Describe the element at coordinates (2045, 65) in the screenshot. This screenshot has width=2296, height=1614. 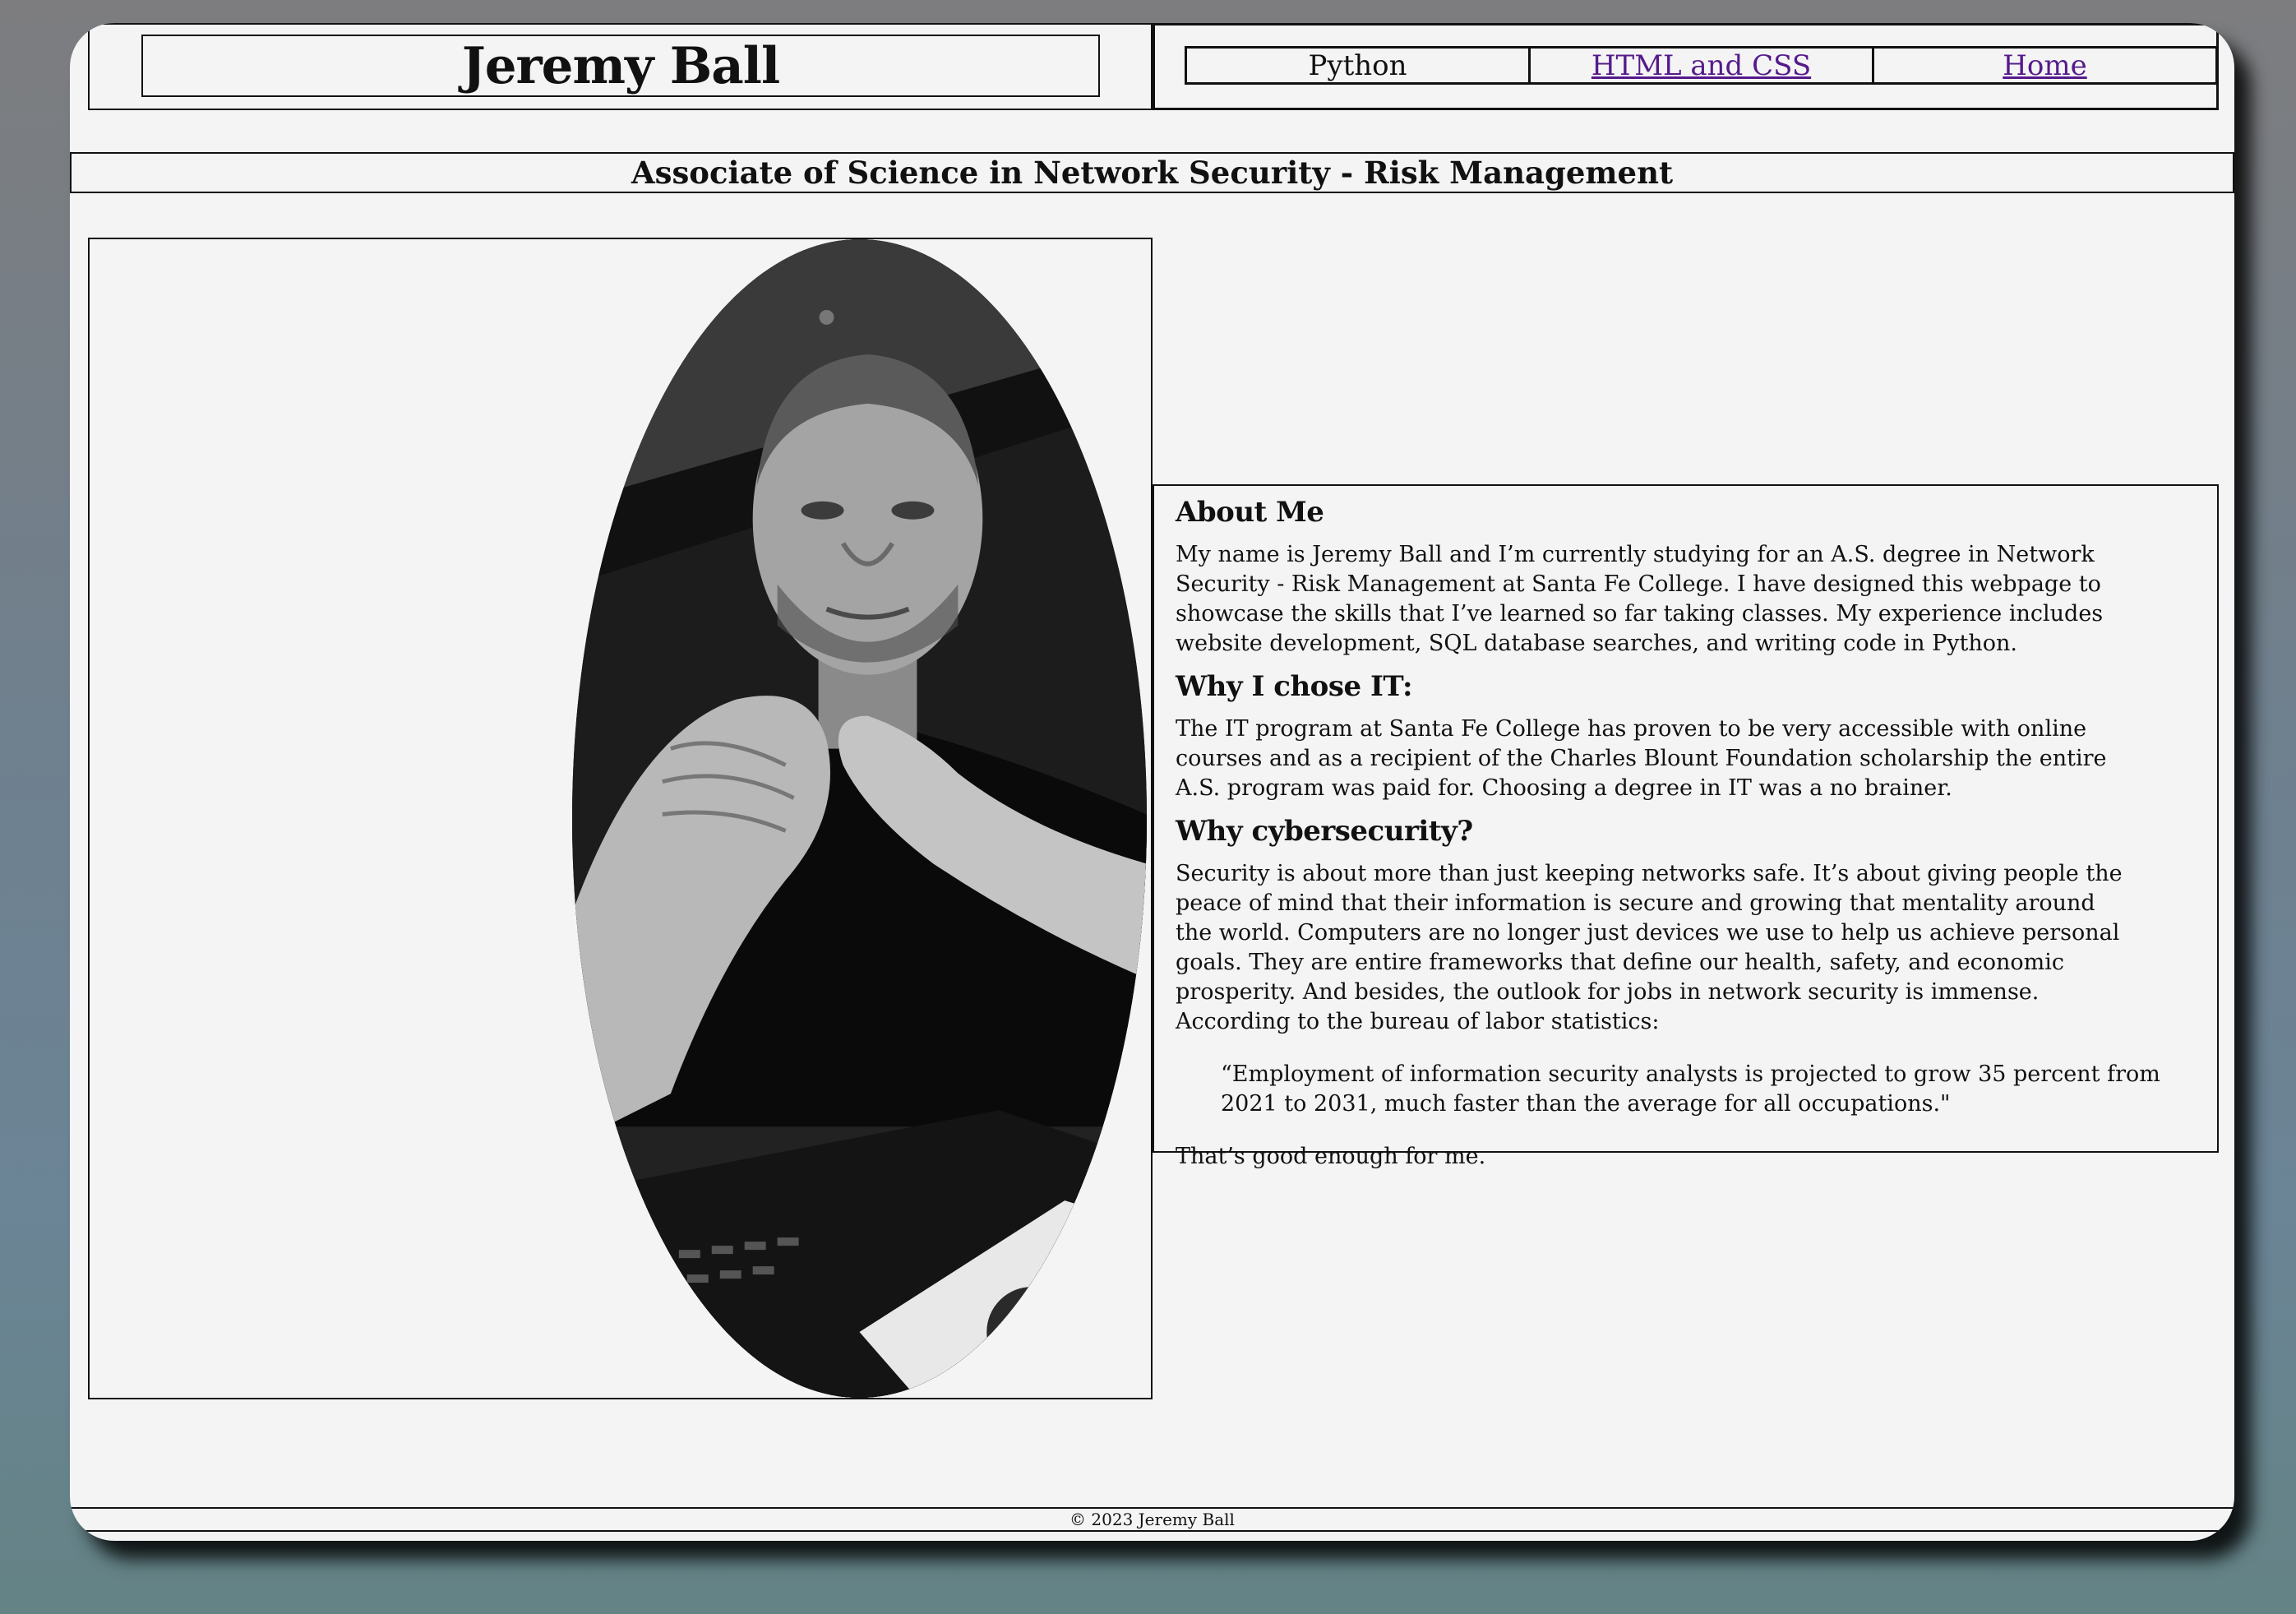
I see `nav-home: Home` at that location.